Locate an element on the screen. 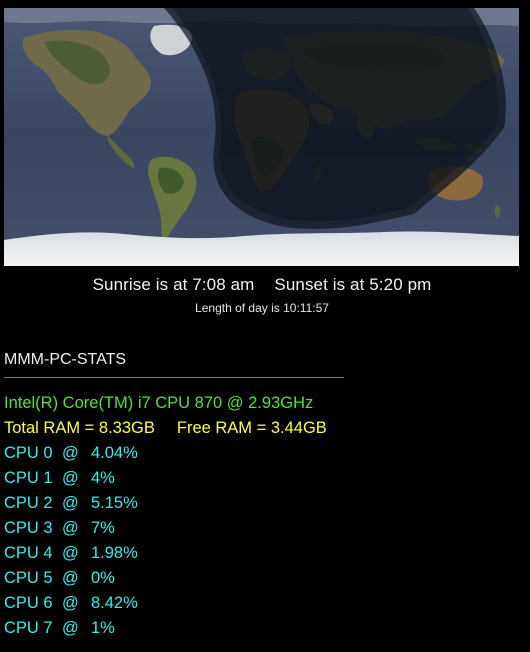 The height and width of the screenshot is (652, 530). sunrise-text: Sunrise is at 7:08 am is located at coordinates (173, 284).